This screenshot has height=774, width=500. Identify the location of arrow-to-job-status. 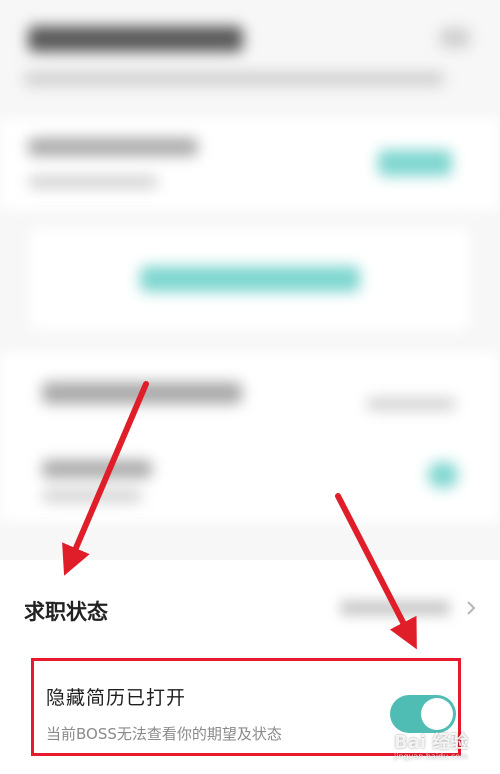
(105, 478).